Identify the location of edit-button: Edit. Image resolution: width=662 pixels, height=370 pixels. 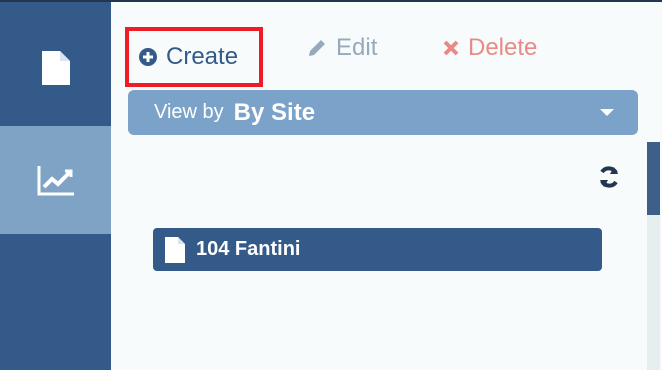
(341, 48).